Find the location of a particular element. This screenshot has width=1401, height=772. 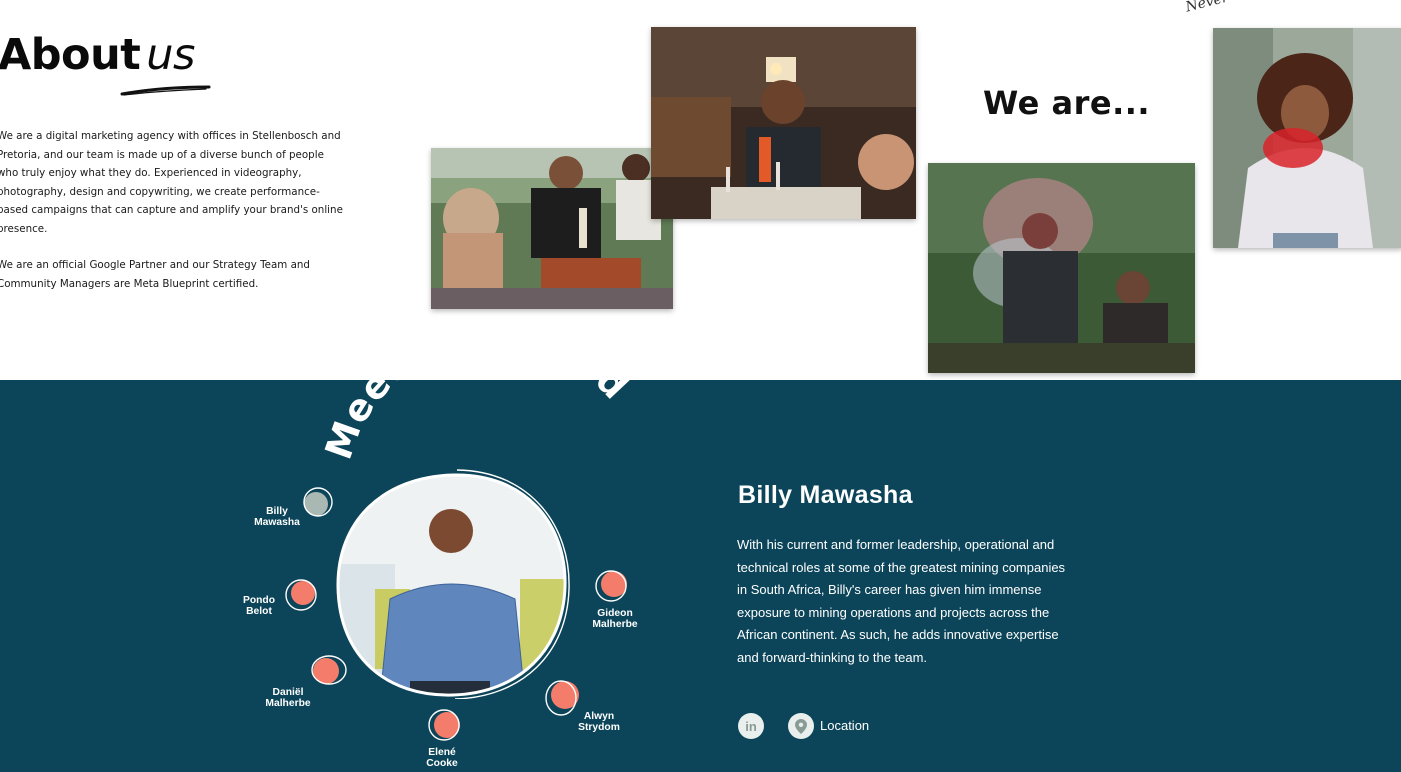

underline-swash-icon is located at coordinates (165, 90).